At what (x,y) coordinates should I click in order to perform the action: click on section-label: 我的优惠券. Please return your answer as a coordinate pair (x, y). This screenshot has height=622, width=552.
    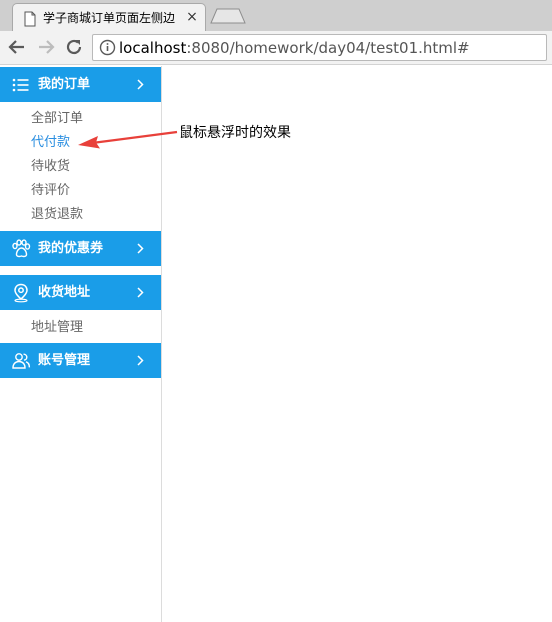
    Looking at the image, I should click on (71, 248).